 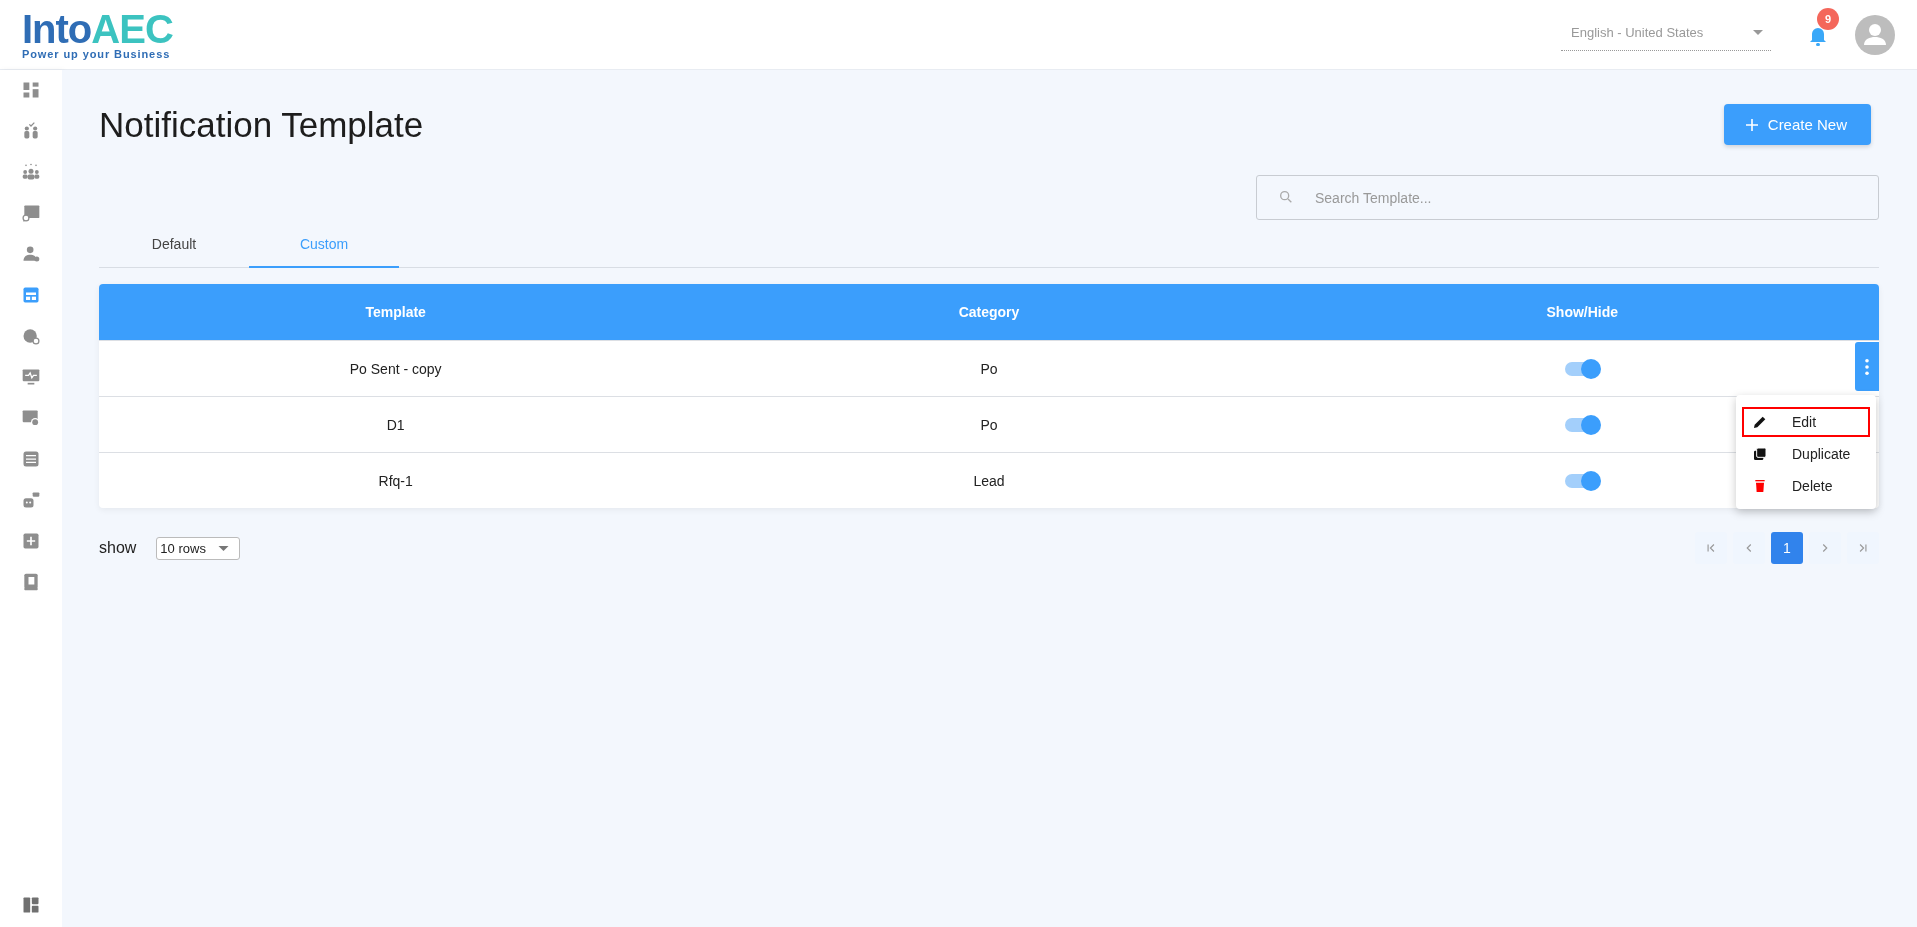 I want to click on menu-item: Delete, so click(x=1806, y=486).